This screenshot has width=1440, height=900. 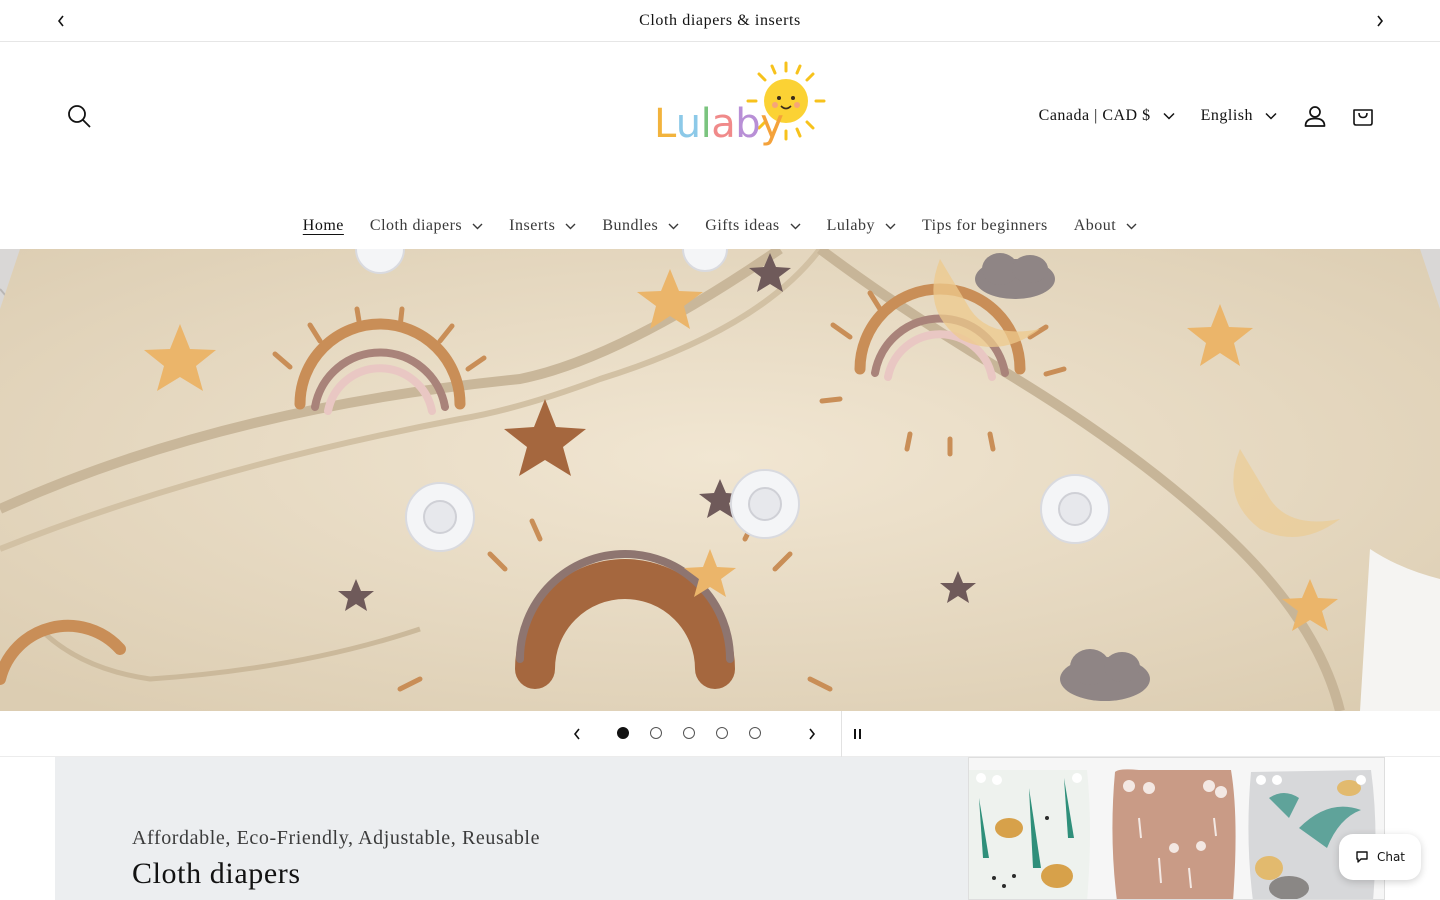 What do you see at coordinates (665, 124) in the screenshot?
I see `logo-letter: L` at bounding box center [665, 124].